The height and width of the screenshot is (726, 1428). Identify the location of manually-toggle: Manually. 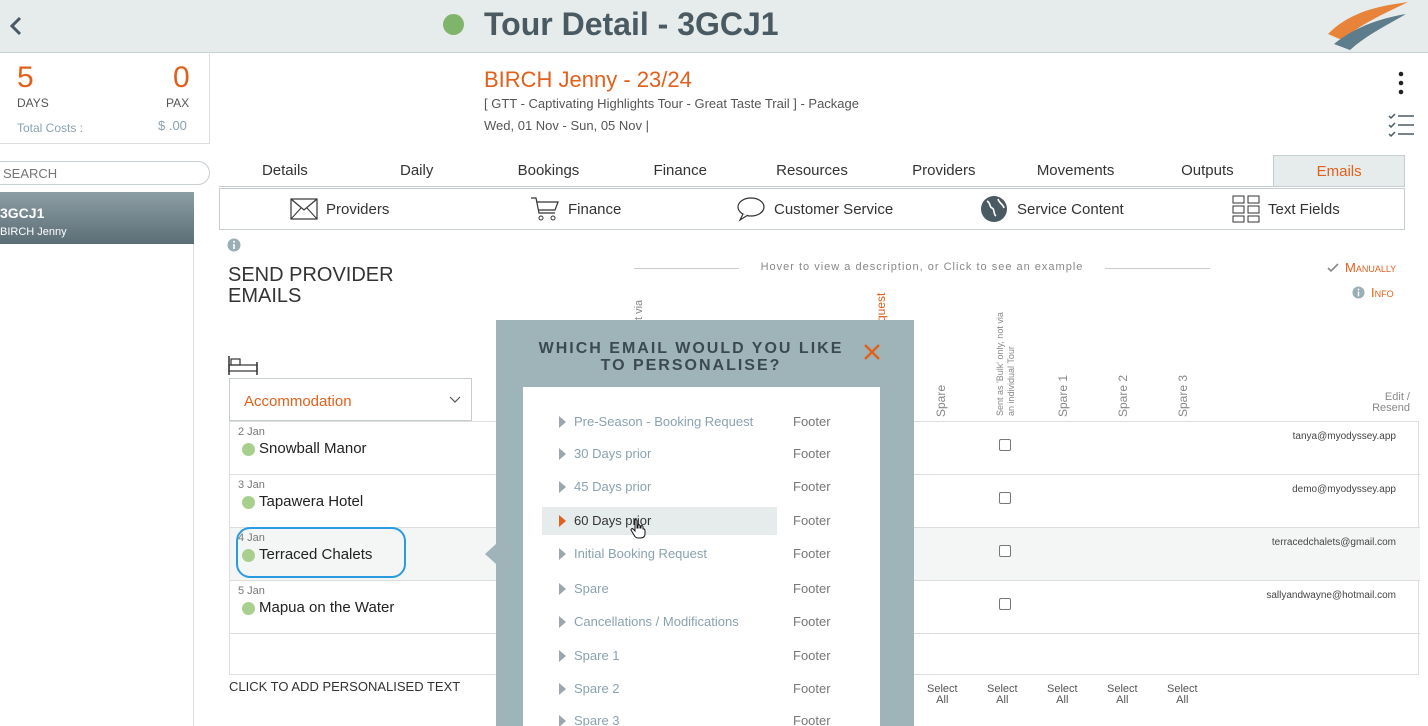
(1361, 267).